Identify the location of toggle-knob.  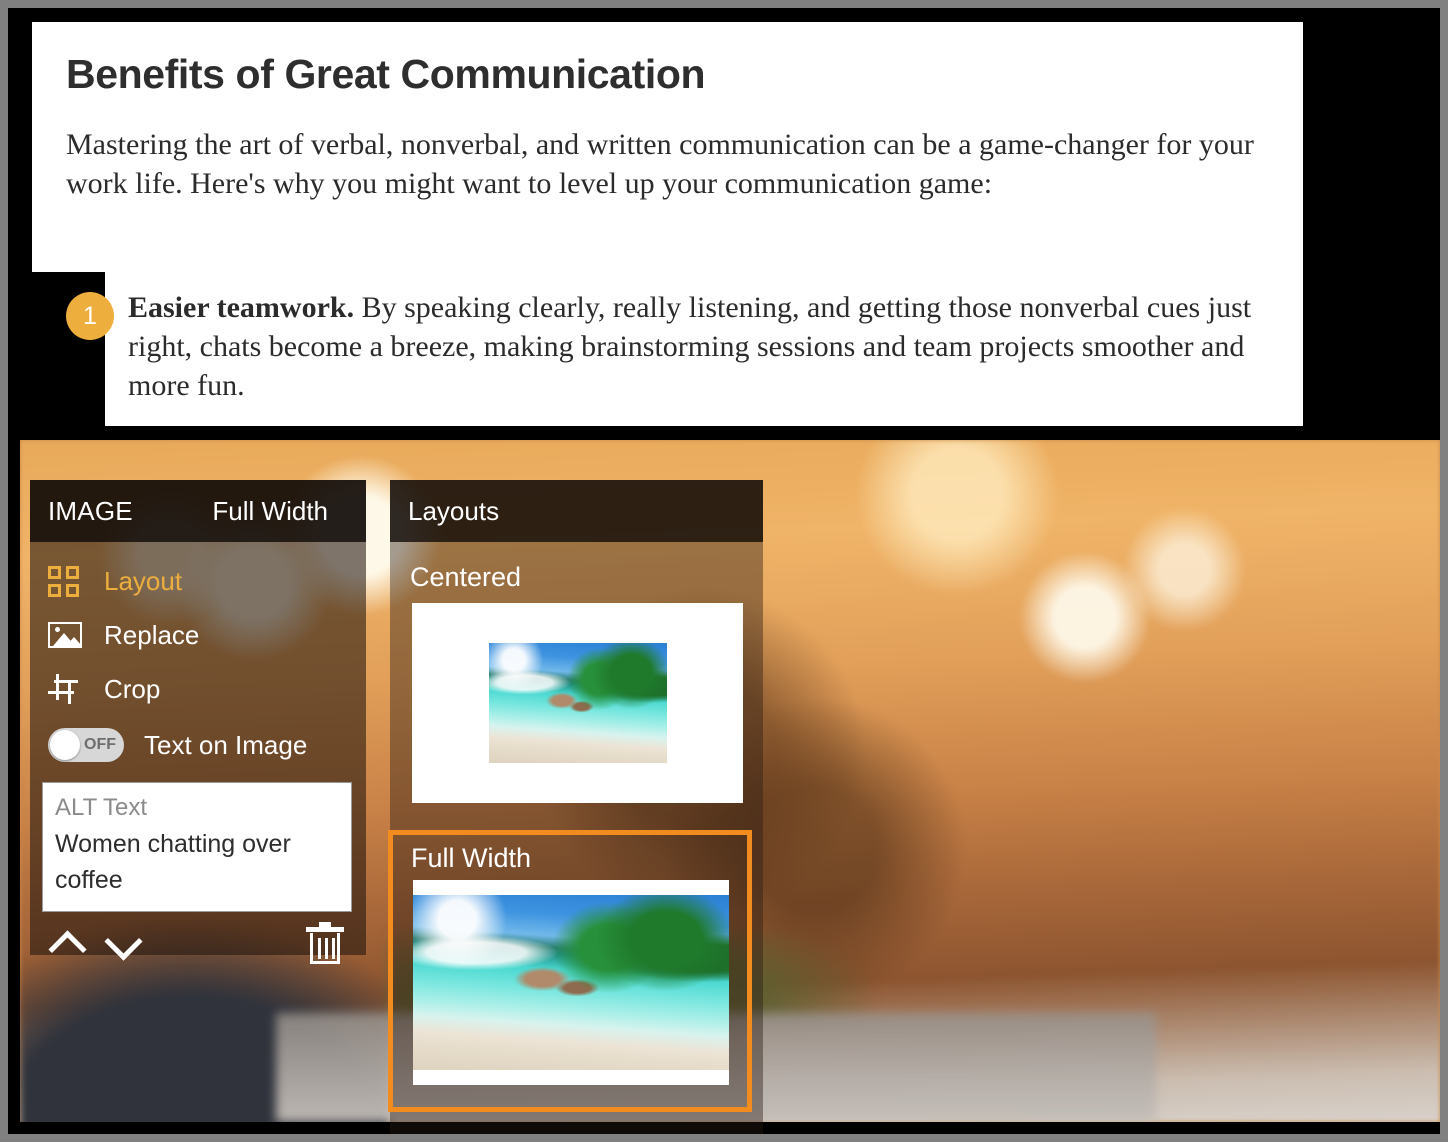
(65, 745).